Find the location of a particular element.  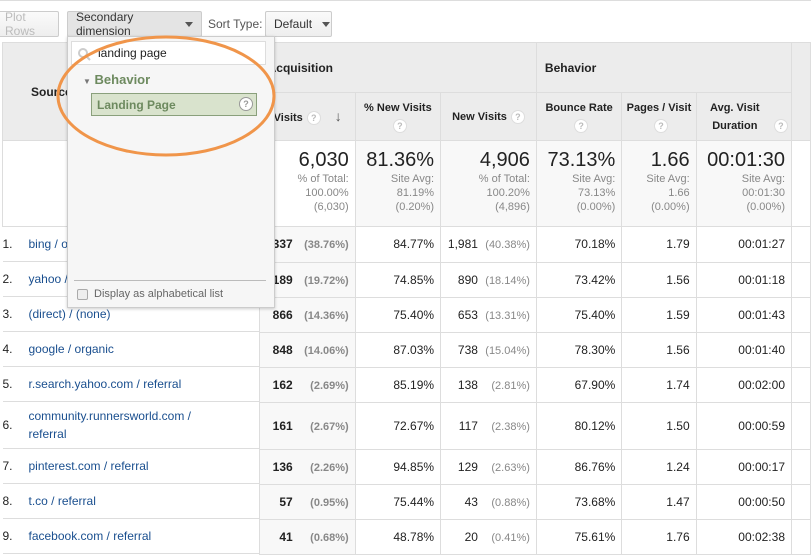

new-visits-cell: 890 (18.14%) is located at coordinates (488, 279).